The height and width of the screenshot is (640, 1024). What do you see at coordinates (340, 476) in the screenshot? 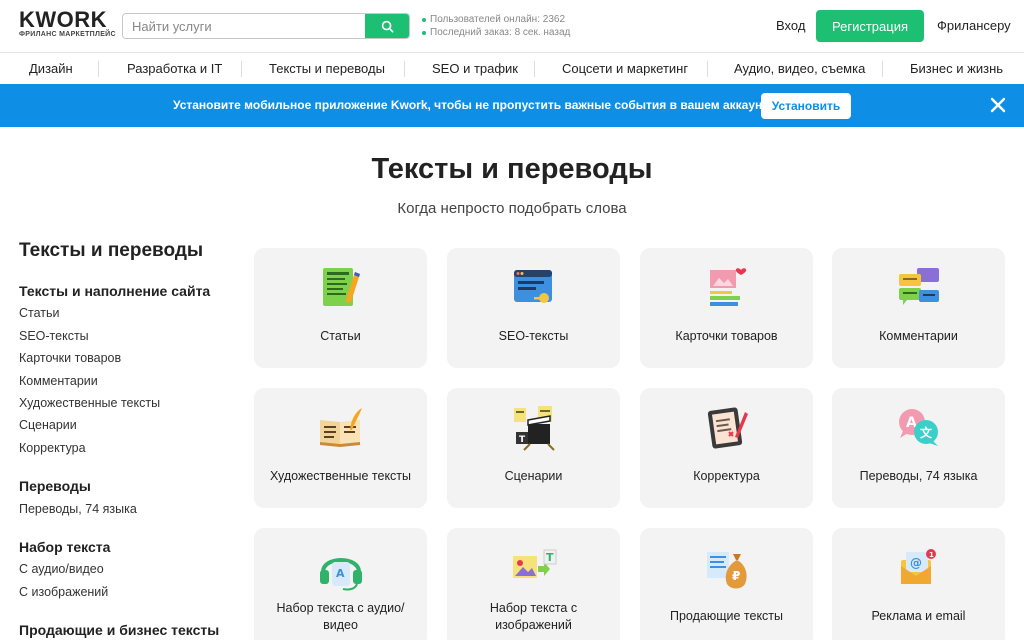
I see `card-label: Художественные тексты` at bounding box center [340, 476].